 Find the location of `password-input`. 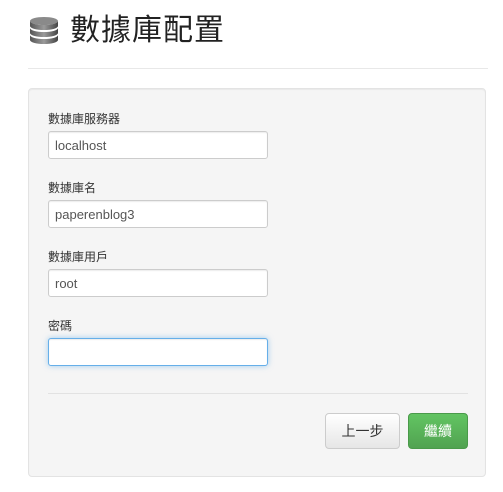

password-input is located at coordinates (158, 352).